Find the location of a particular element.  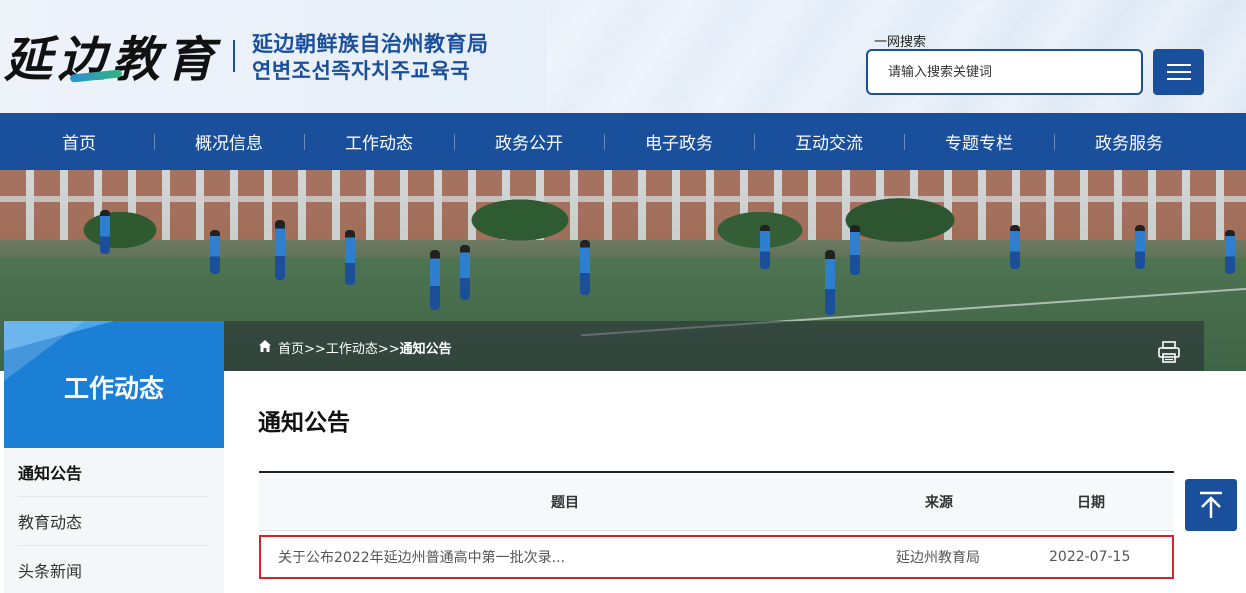

row-source: 延边州教育局 is located at coordinates (938, 558).